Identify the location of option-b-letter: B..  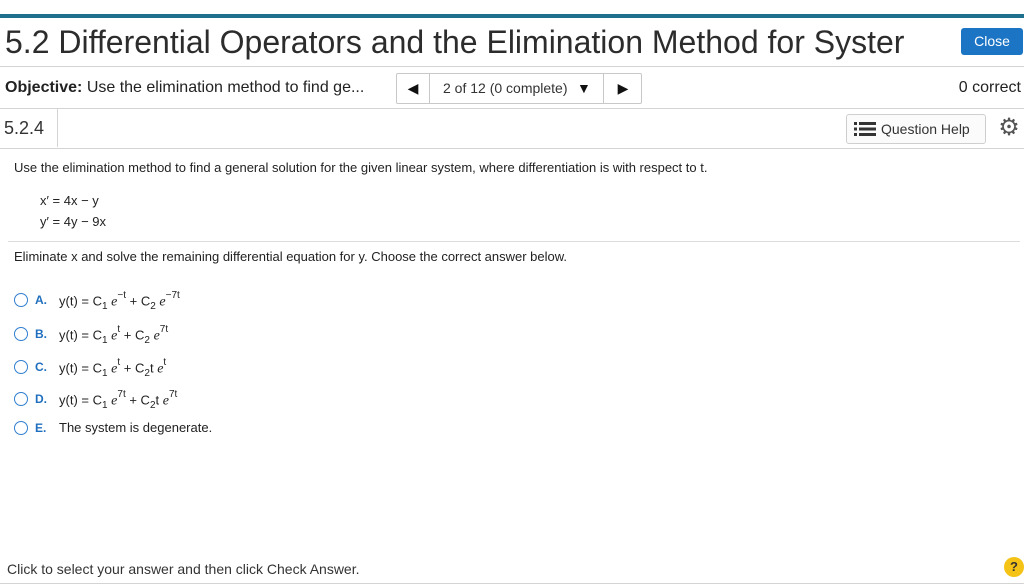
(41, 334).